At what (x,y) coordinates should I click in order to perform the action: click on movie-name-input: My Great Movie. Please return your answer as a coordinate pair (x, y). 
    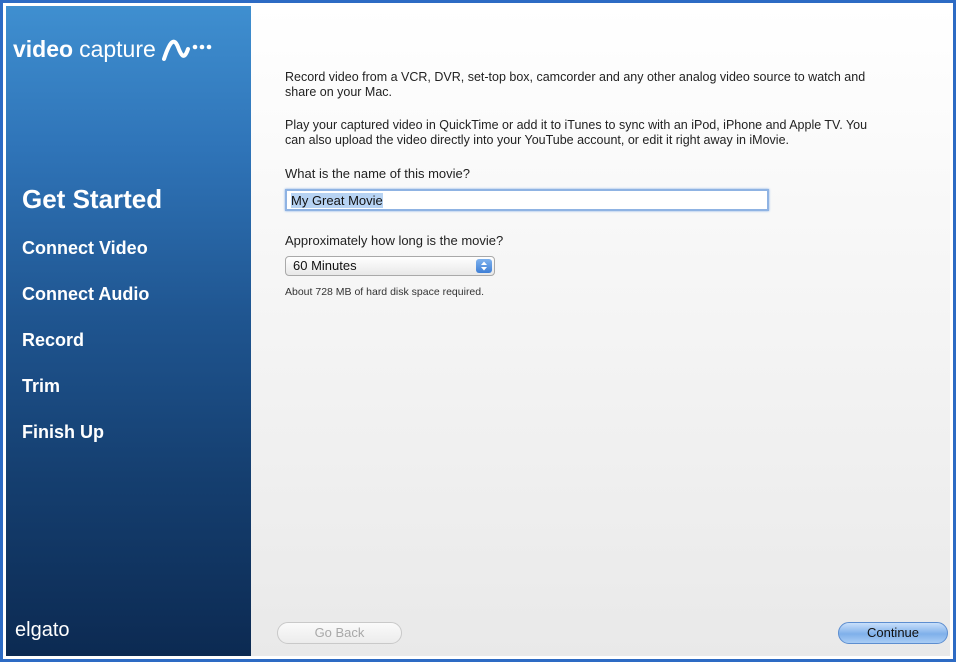
    Looking at the image, I should click on (527, 200).